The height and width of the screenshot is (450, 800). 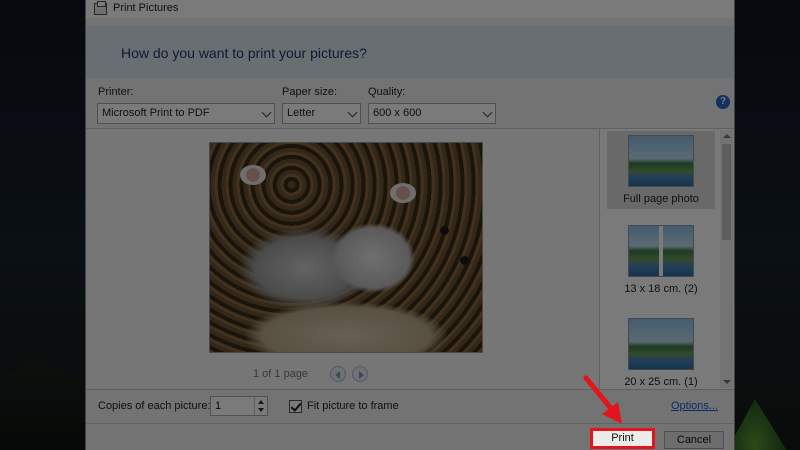 I want to click on paper-size-select: Letter, so click(x=321, y=113).